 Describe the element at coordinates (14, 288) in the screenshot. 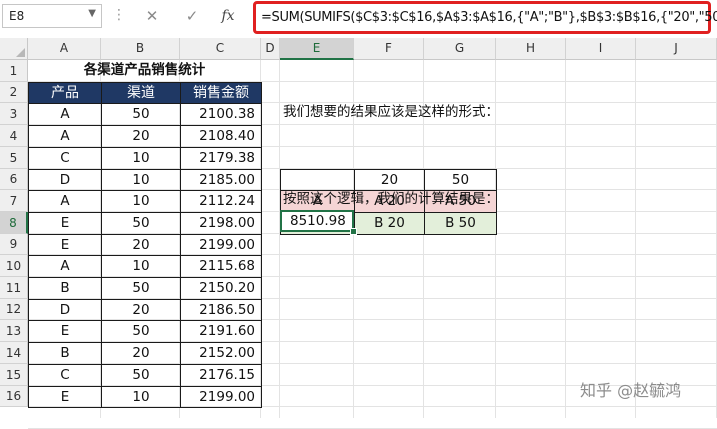

I see `row-header-11: 11` at that location.